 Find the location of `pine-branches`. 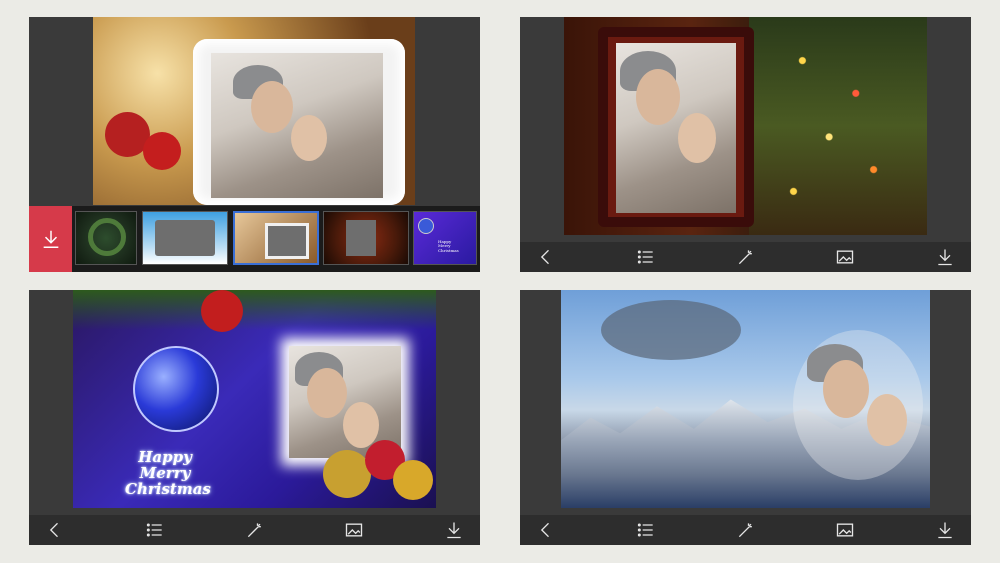

pine-branches is located at coordinates (254, 310).